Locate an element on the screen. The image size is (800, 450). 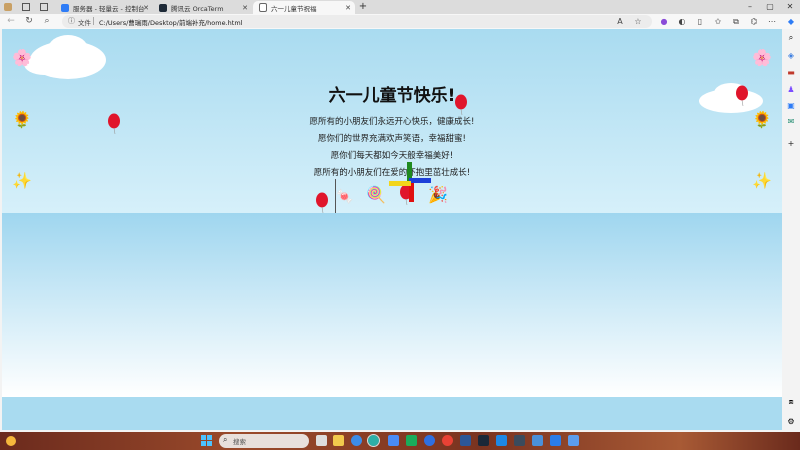
edge-active-icon is located at coordinates (373, 440).